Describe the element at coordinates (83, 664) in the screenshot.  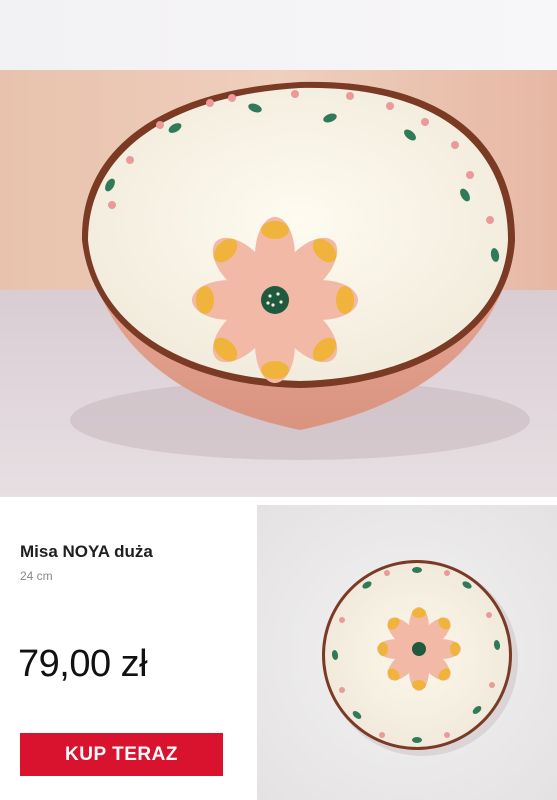
I see `product-price: 79,00 zł` at that location.